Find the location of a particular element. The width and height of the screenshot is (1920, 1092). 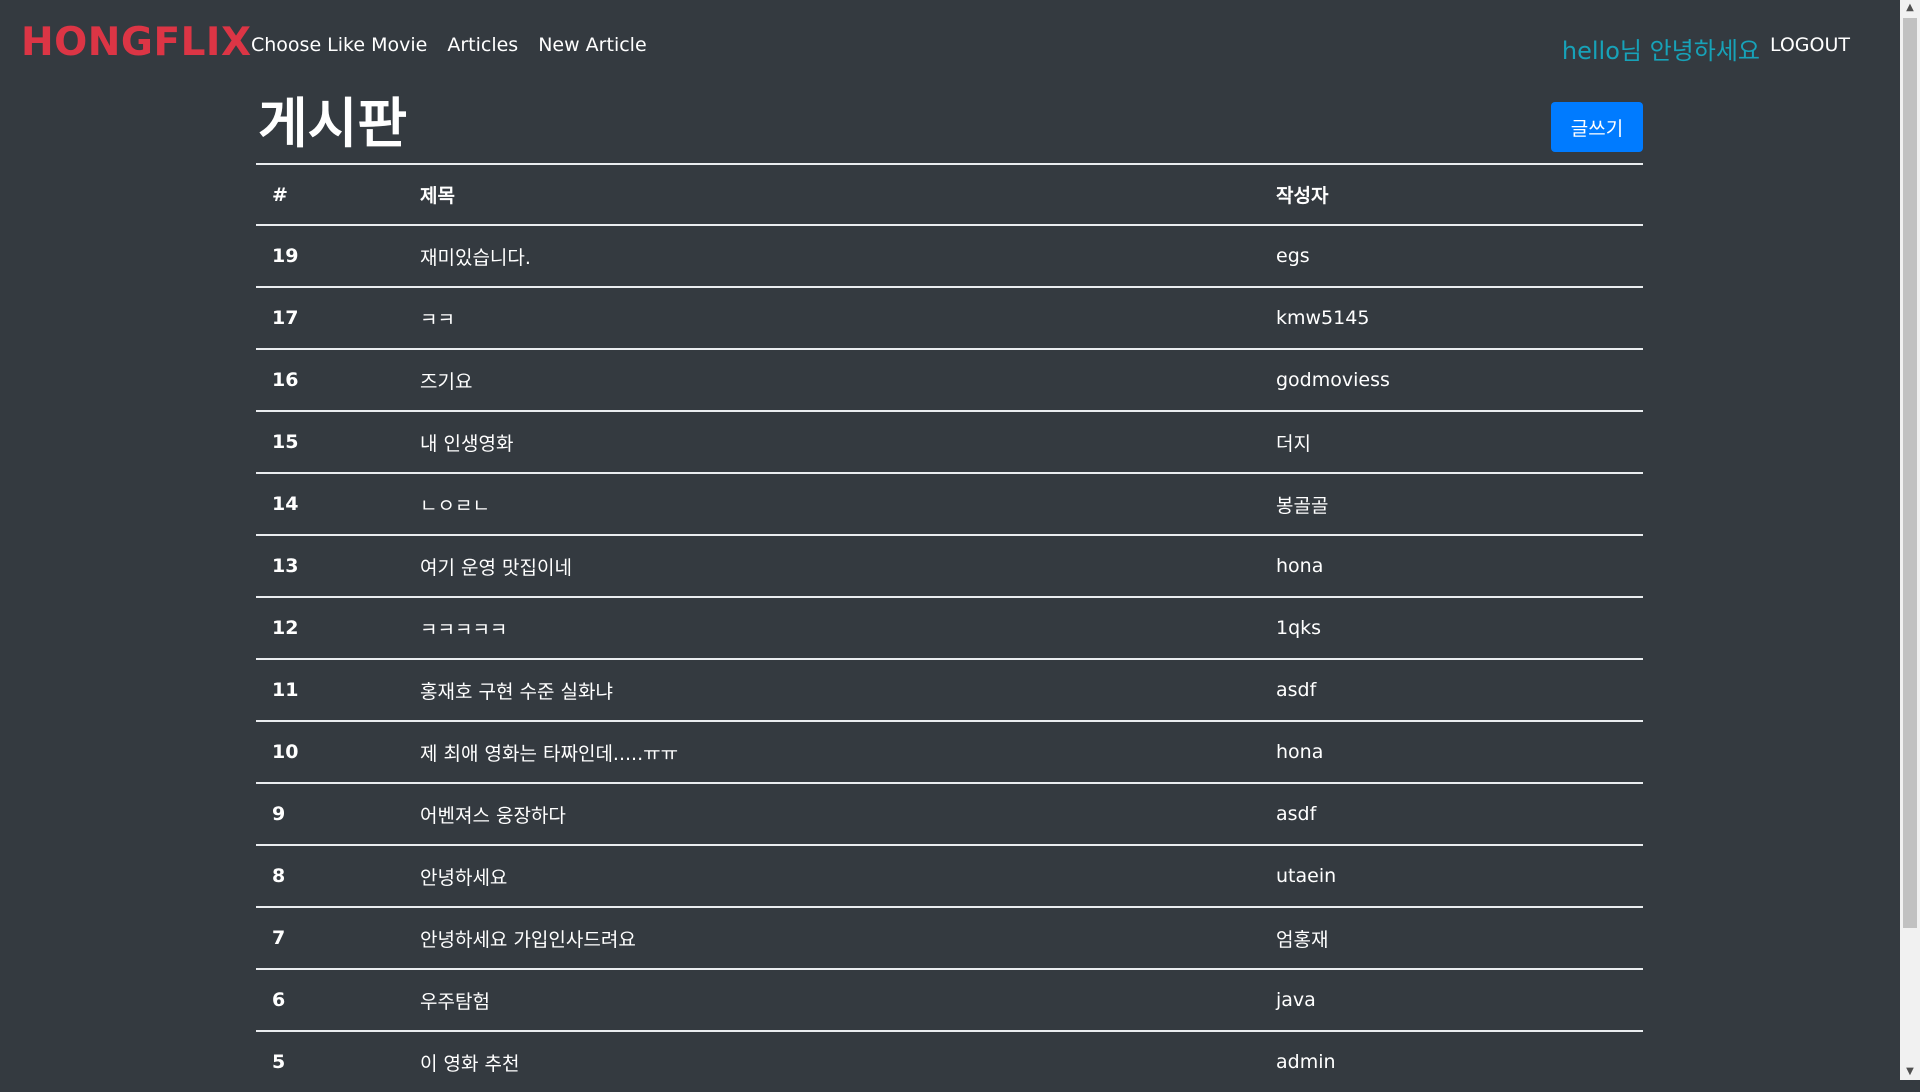

table-row: 6 우주탐험 java is located at coordinates (949, 999).